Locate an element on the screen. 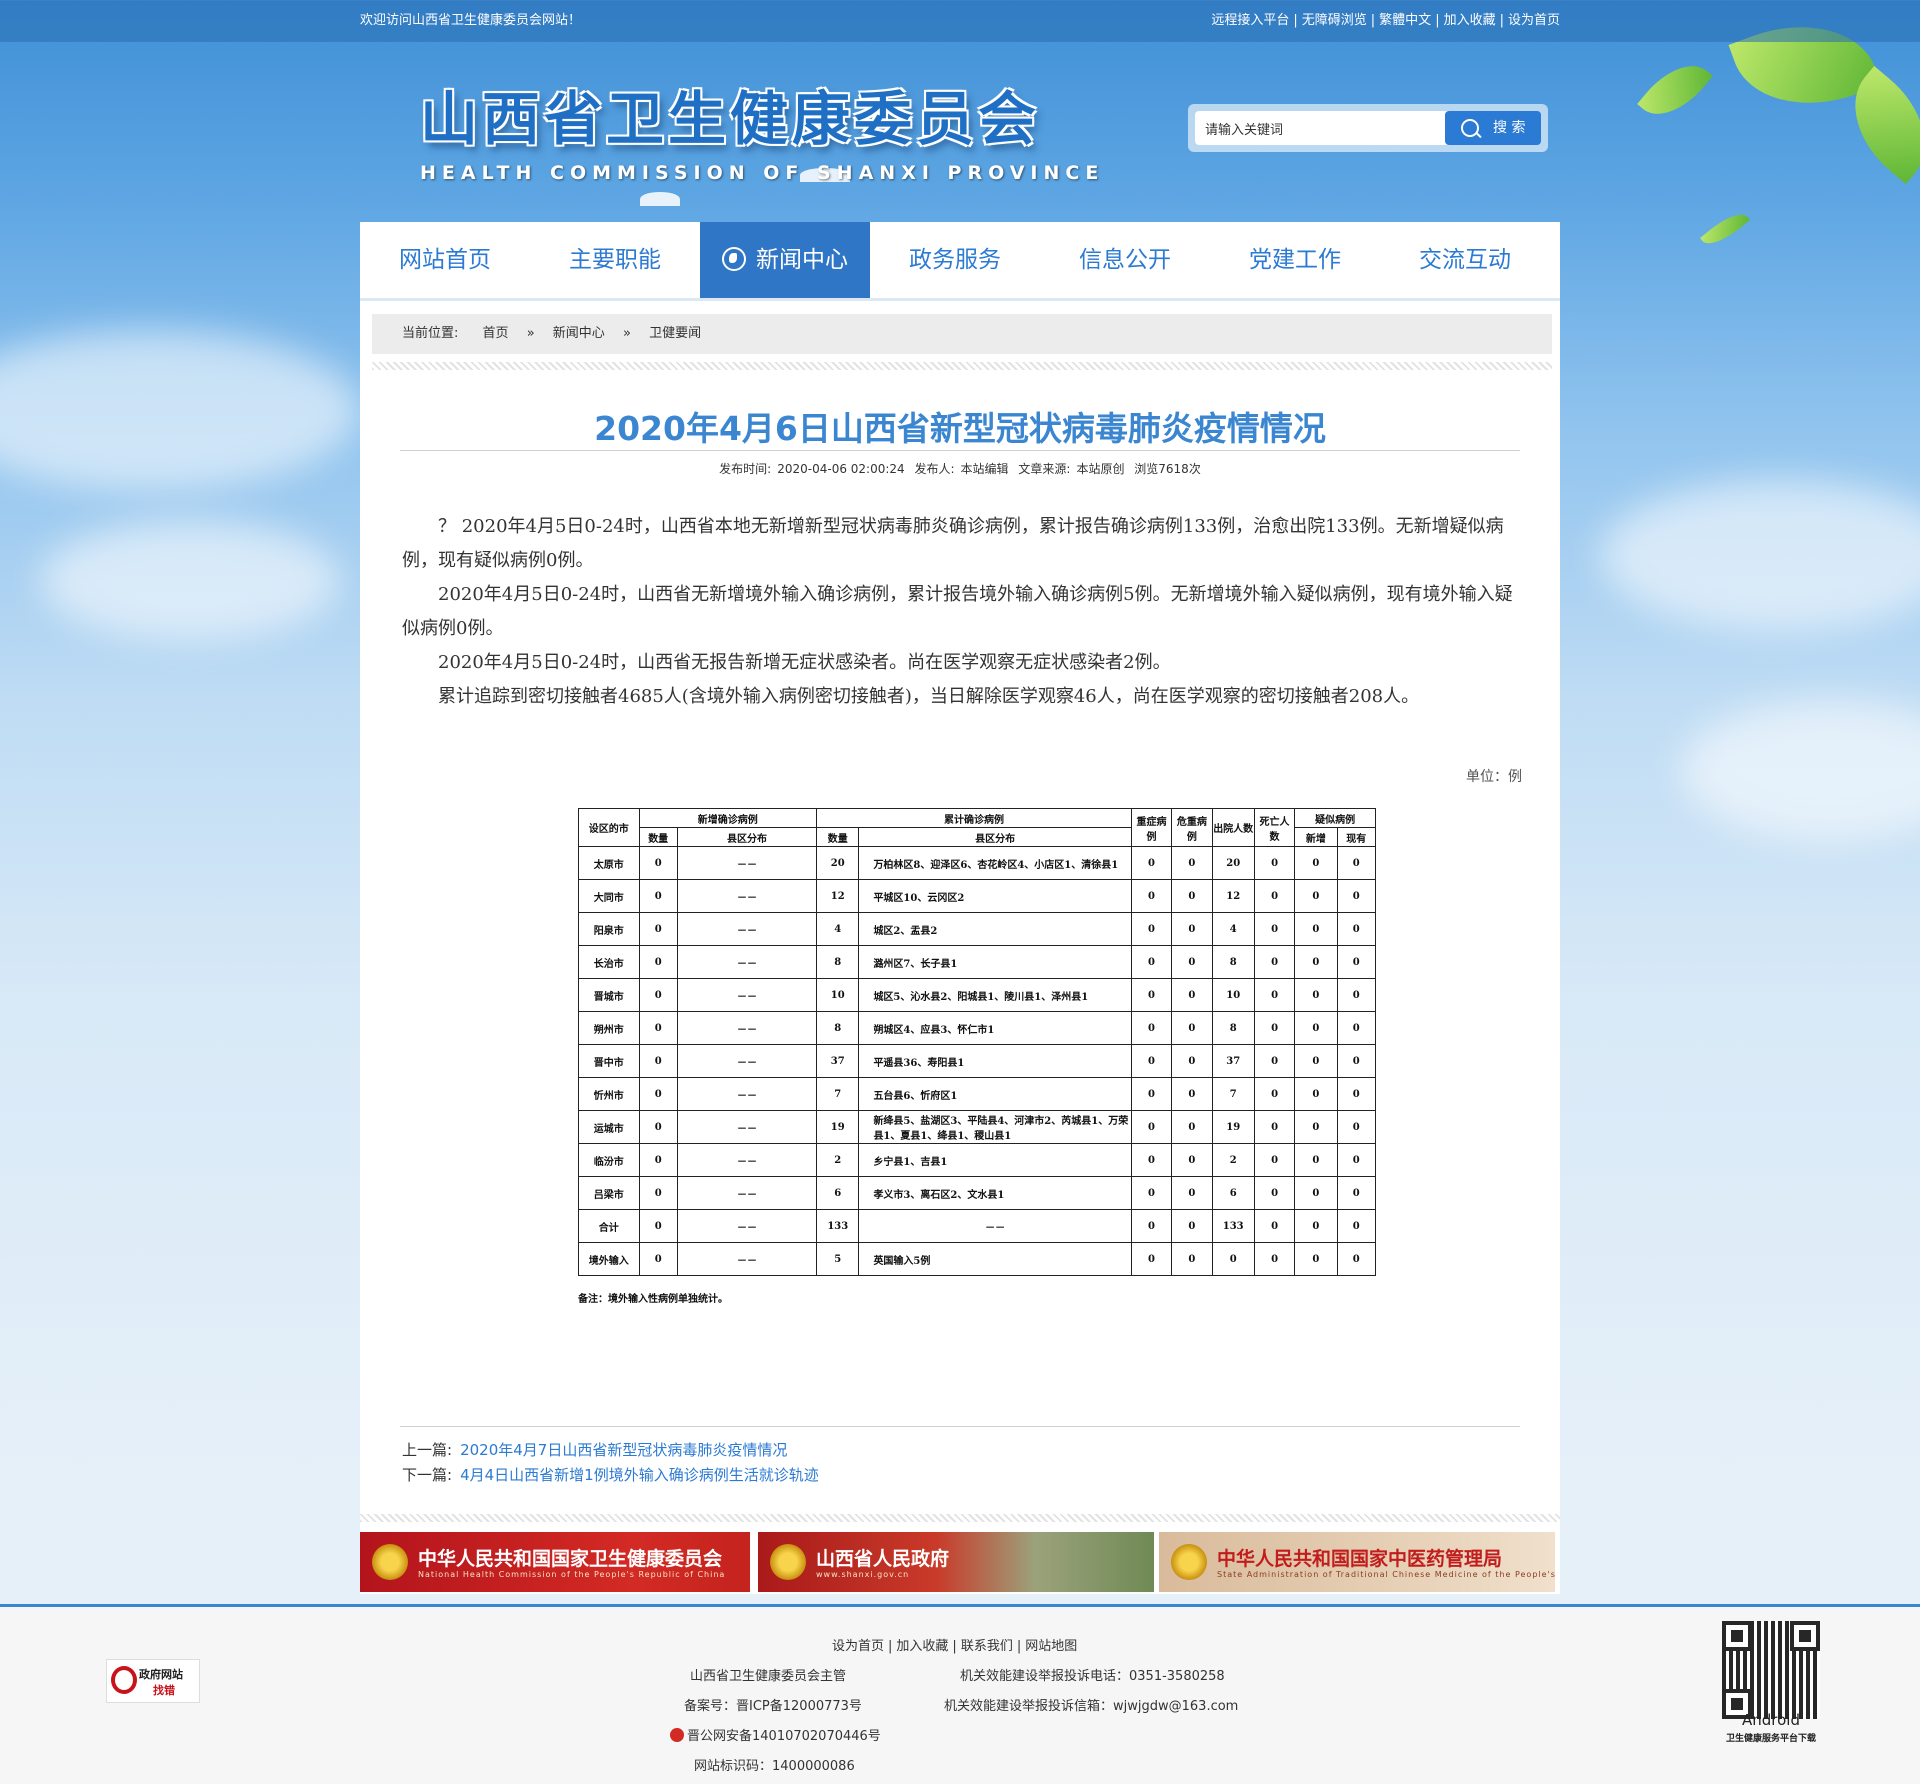 The width and height of the screenshot is (1920, 1784). table-cell-disch: 12 is located at coordinates (1233, 896).